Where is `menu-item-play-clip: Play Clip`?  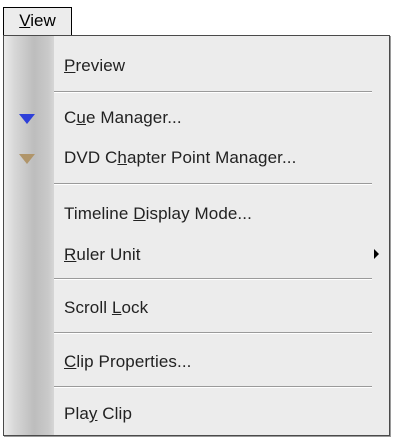
menu-item-play-clip: Play Clip is located at coordinates (196, 414).